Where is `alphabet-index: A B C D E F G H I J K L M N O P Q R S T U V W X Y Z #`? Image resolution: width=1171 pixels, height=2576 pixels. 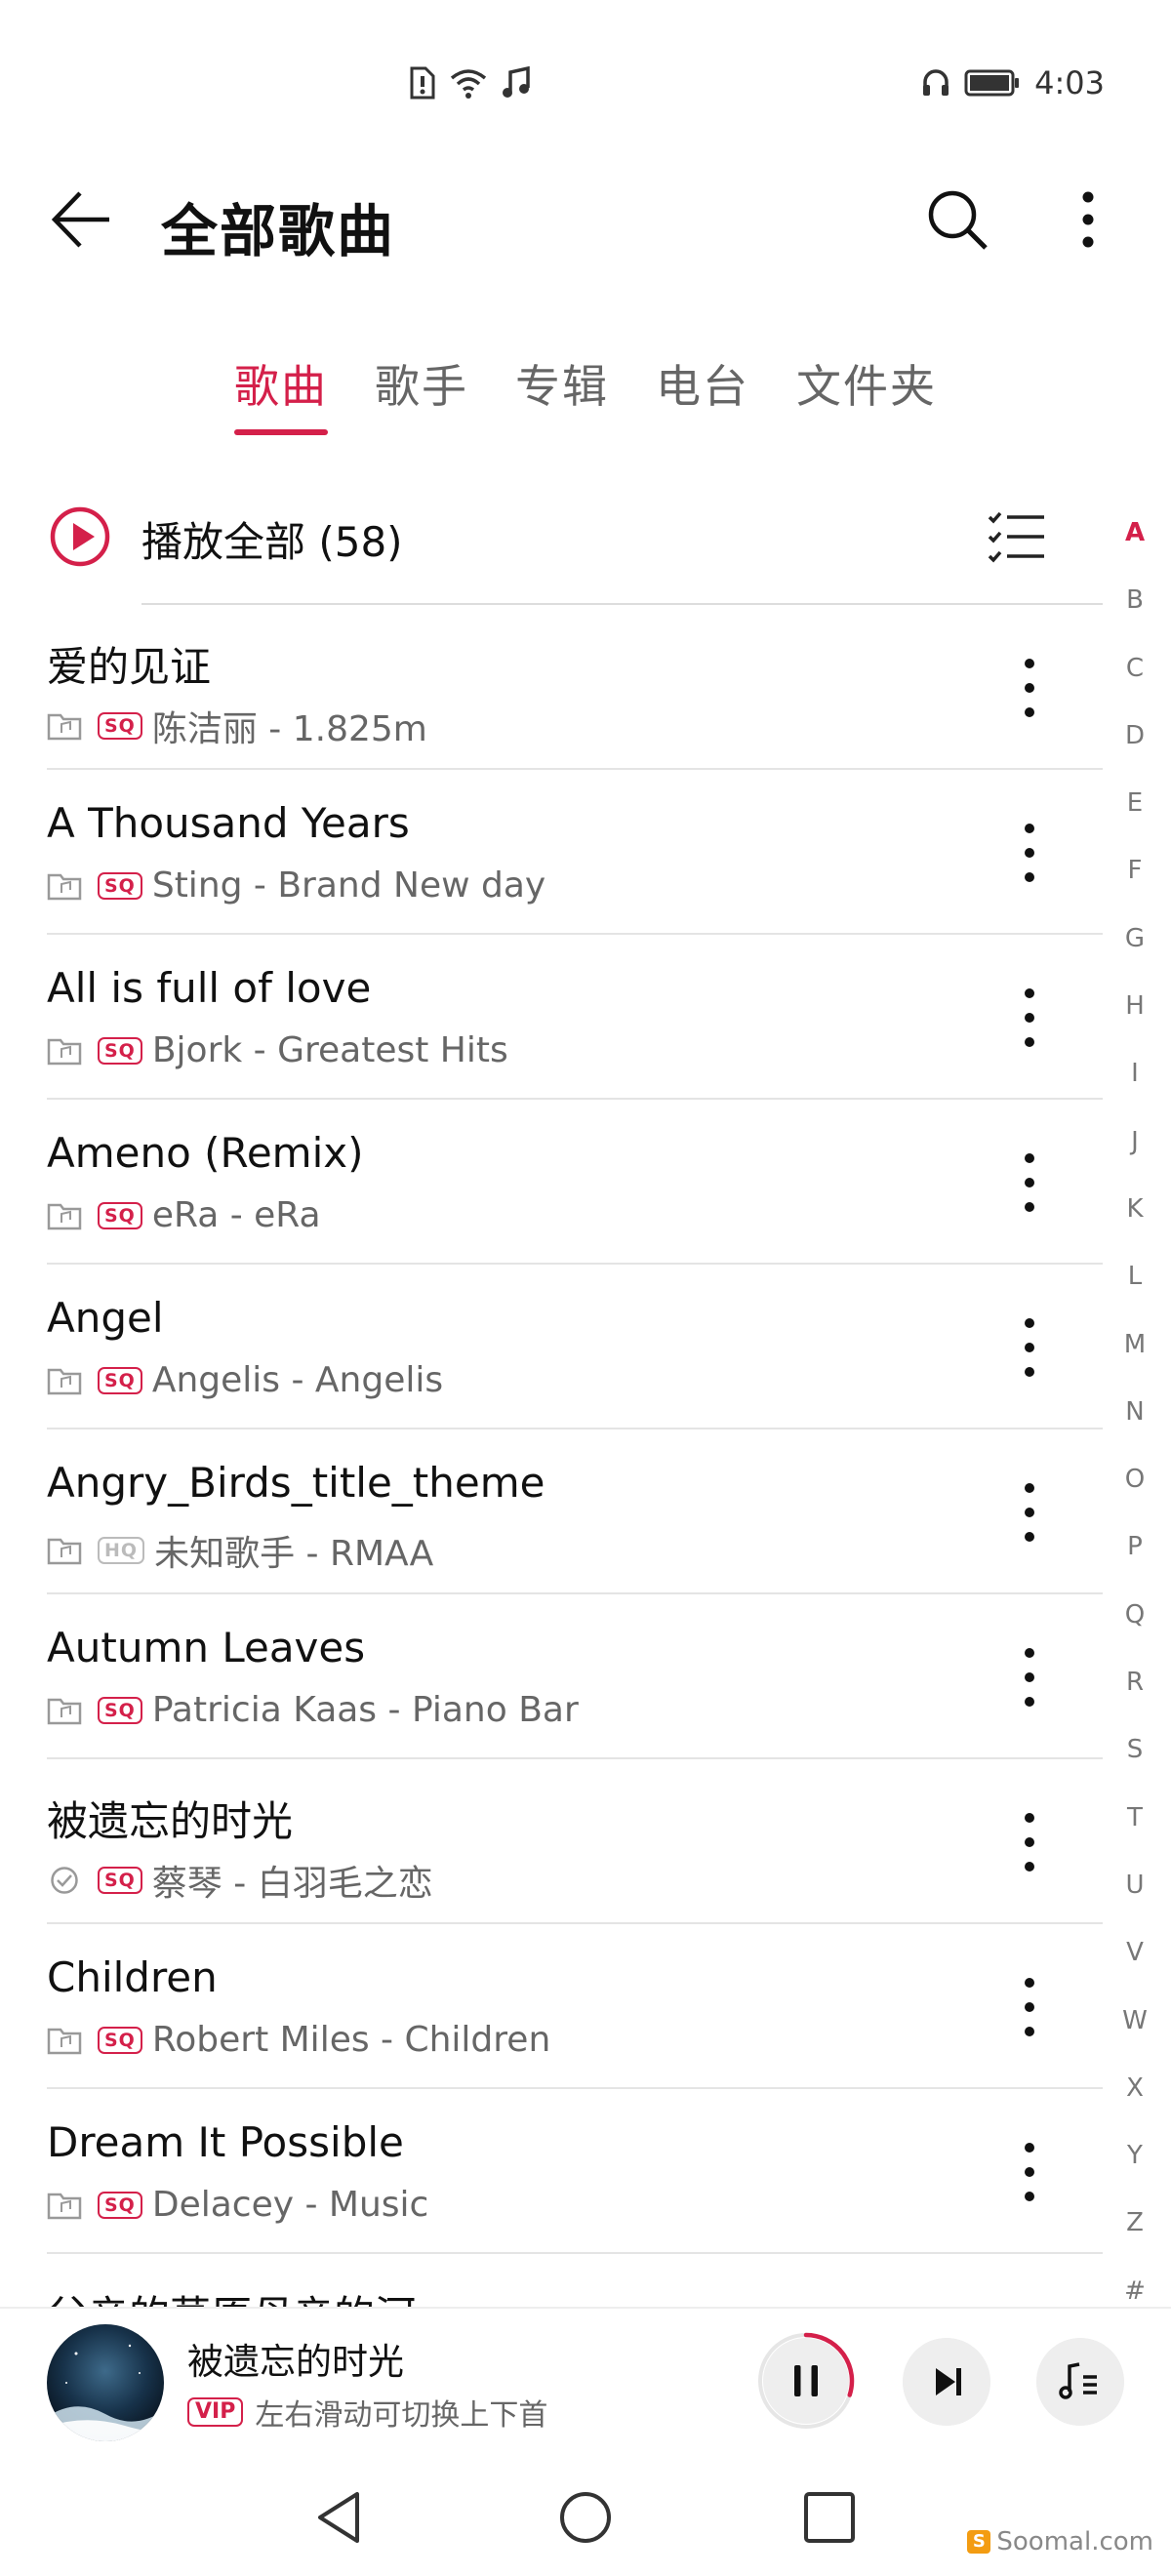
alphabet-index: A B C D E F G H I J K L M N O P Q R S T U V W X Y Z # is located at coordinates (1134, 1420).